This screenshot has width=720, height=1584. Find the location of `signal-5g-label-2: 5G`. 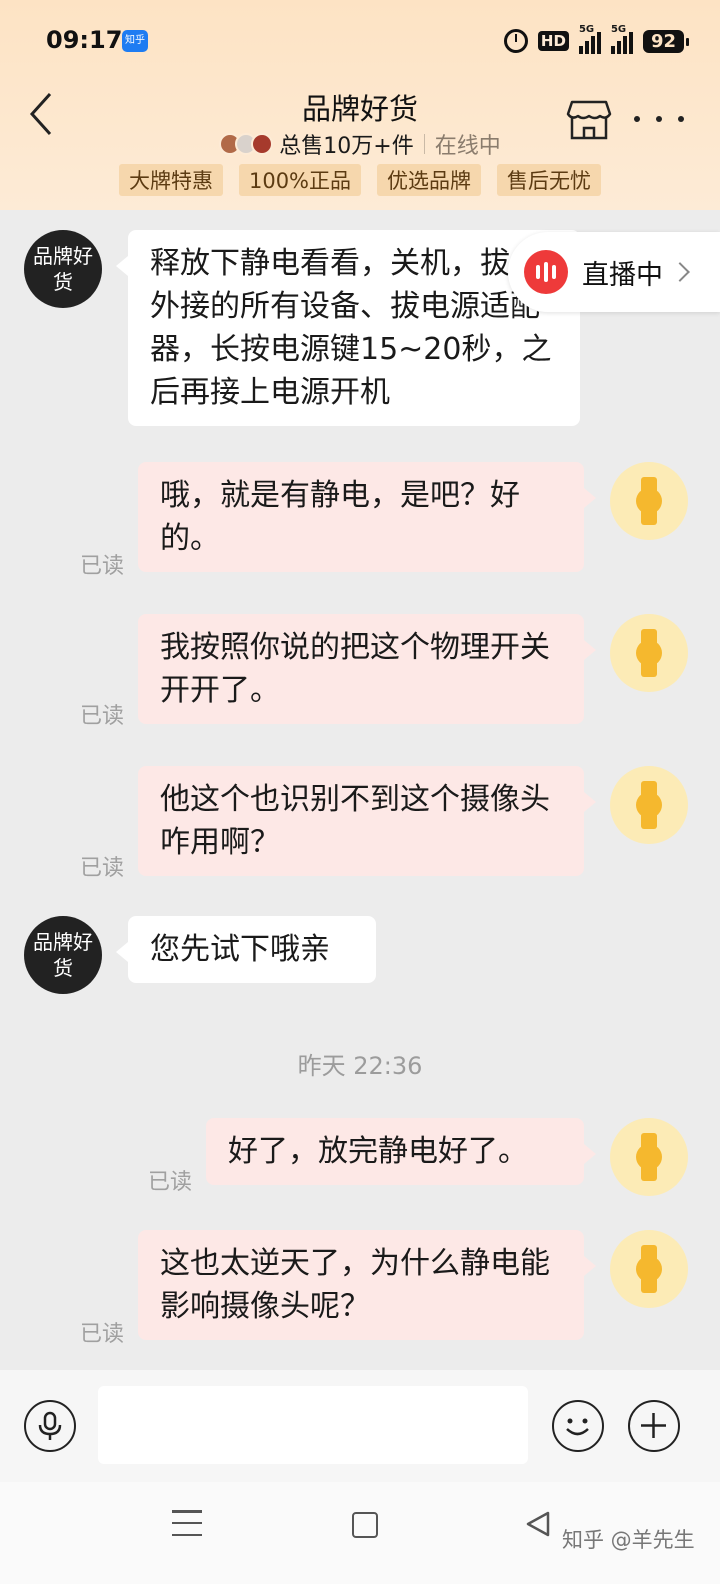

signal-5g-label-2: 5G is located at coordinates (618, 29).